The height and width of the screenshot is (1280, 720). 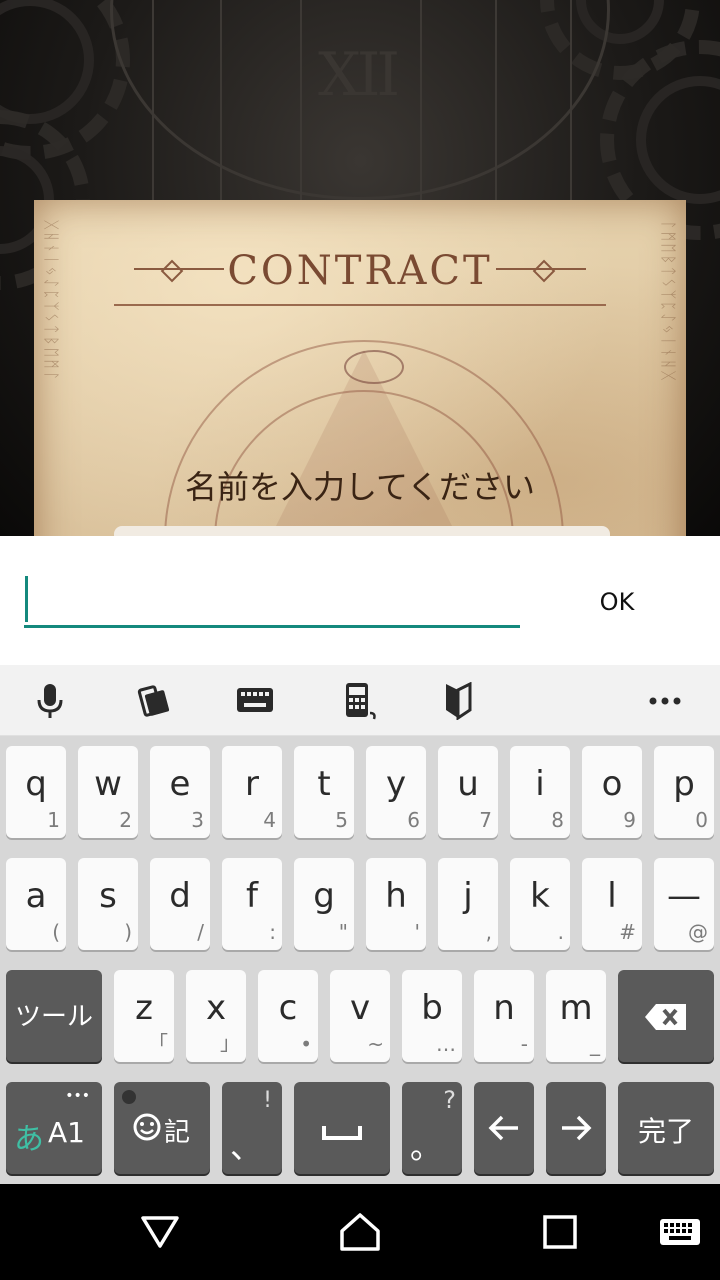 I want to click on microphone-icon, so click(x=50, y=701).